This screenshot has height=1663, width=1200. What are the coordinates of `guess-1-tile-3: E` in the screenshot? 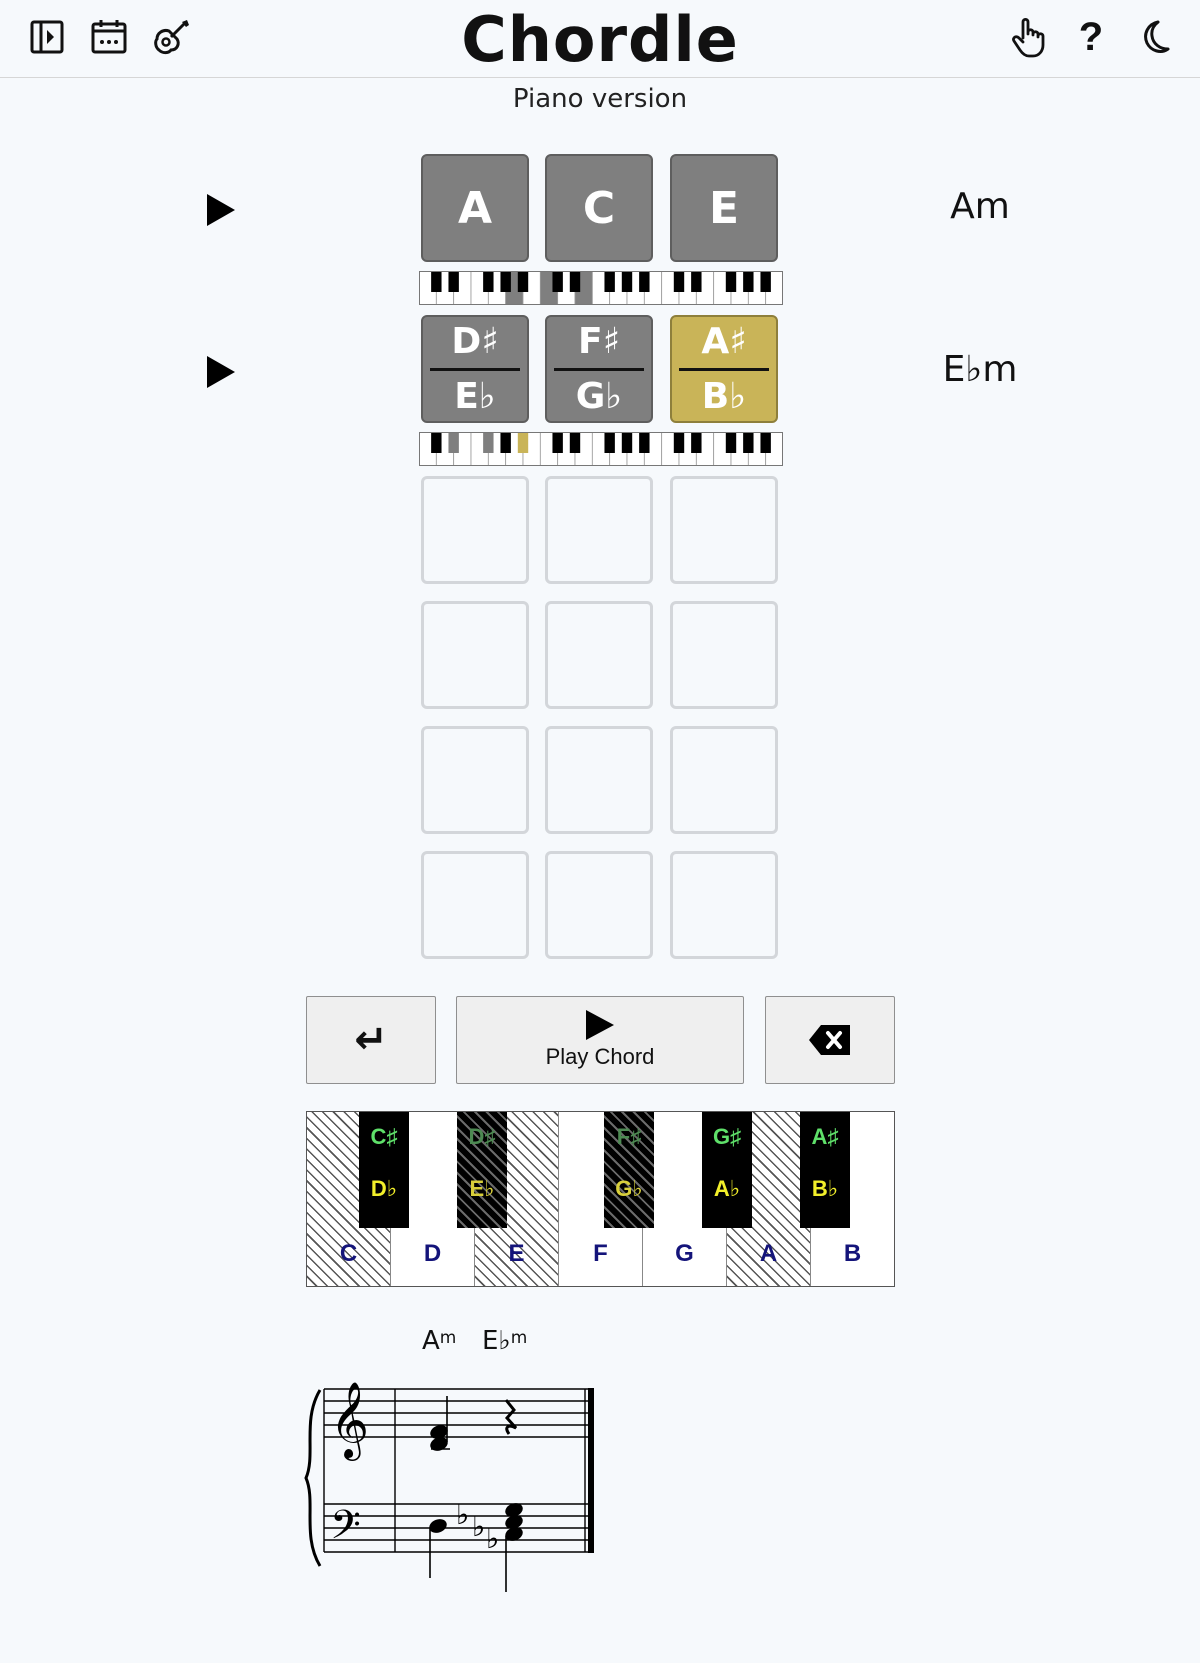 It's located at (724, 208).